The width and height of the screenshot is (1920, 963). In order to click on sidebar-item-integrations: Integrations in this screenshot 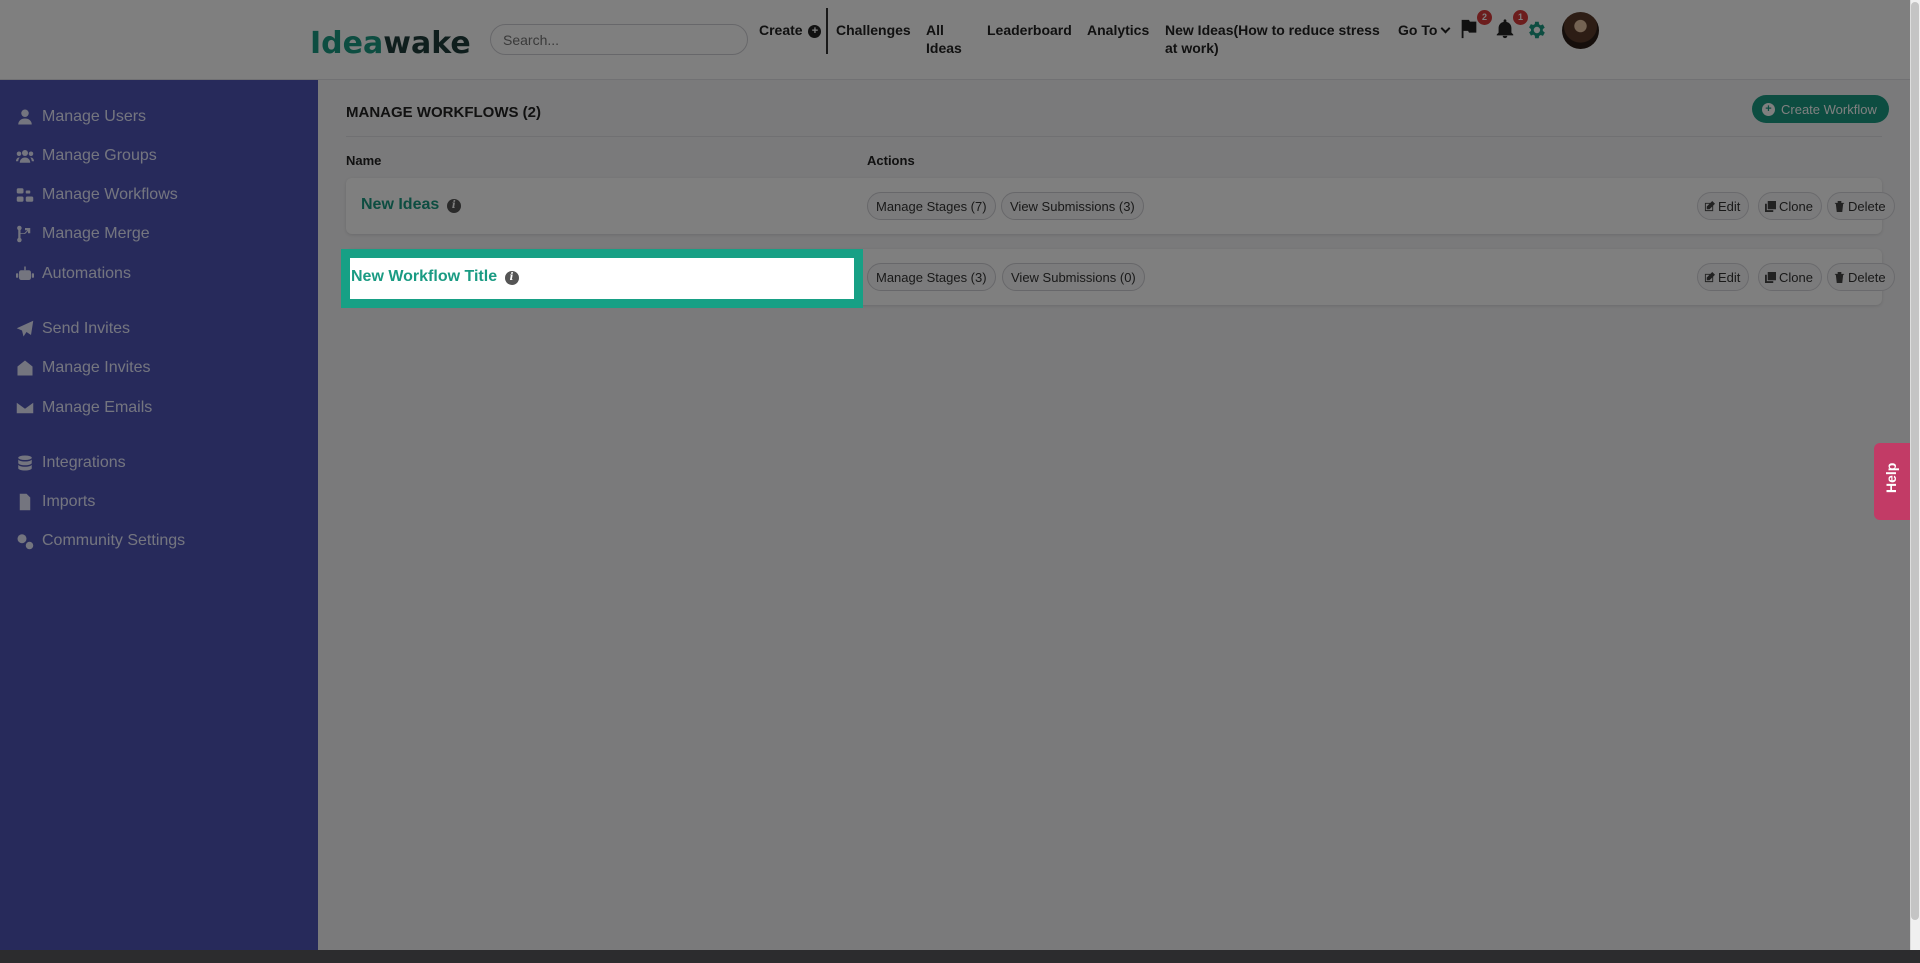, I will do `click(71, 463)`.